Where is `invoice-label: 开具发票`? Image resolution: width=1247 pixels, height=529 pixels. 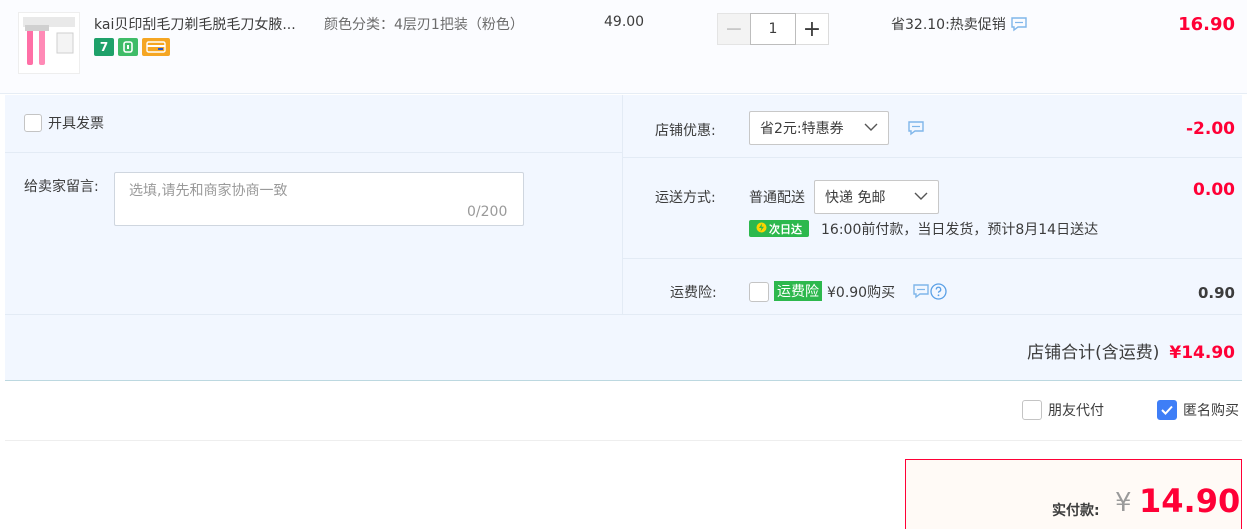 invoice-label: 开具发票 is located at coordinates (76, 124).